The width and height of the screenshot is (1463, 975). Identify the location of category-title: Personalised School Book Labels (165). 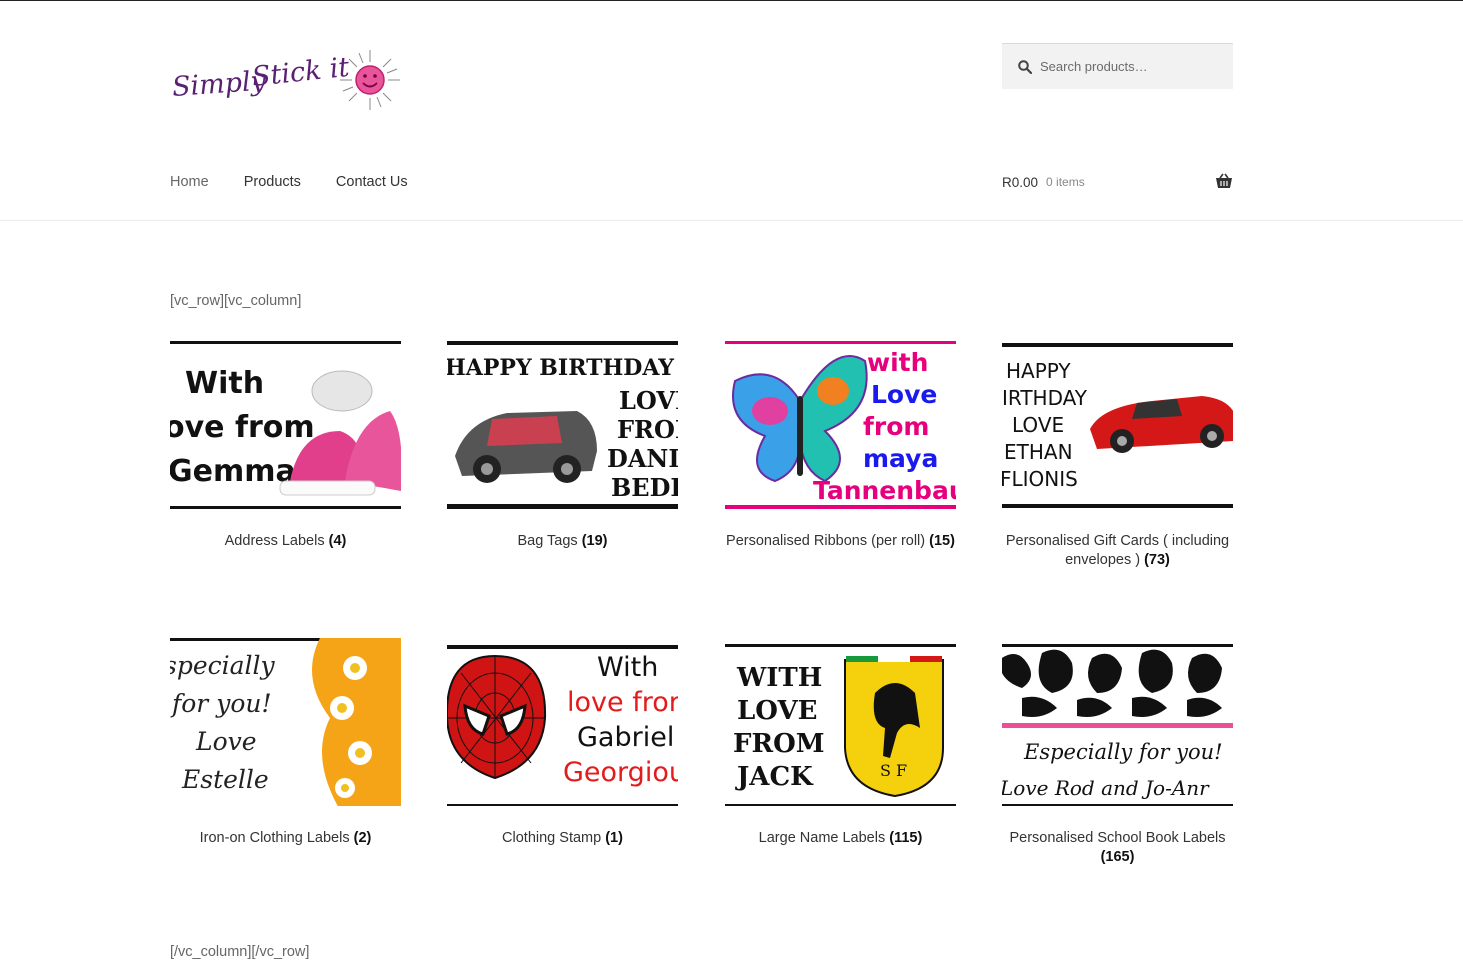
(1117, 848).